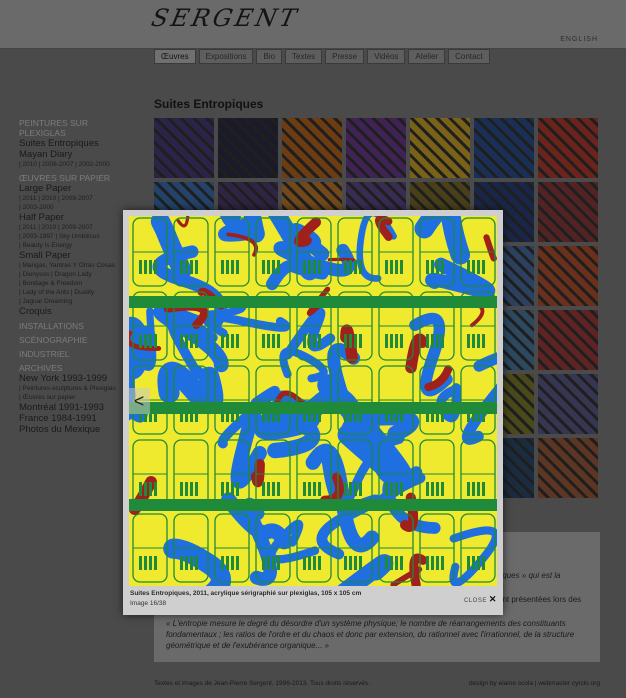  What do you see at coordinates (579, 39) in the screenshot?
I see `language-switch-link: ENGLISH` at bounding box center [579, 39].